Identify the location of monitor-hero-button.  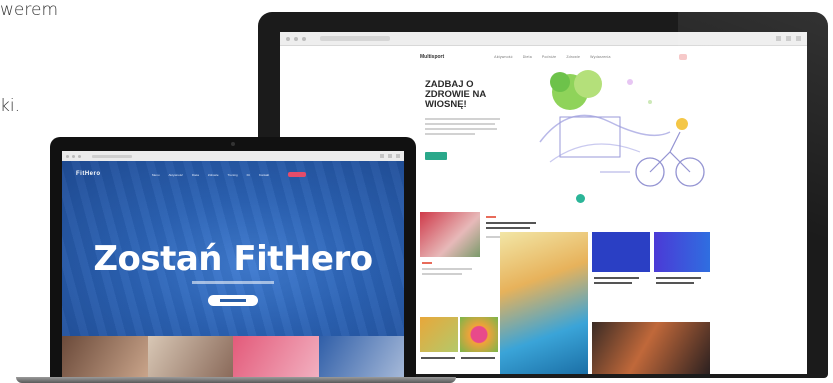
(436, 156).